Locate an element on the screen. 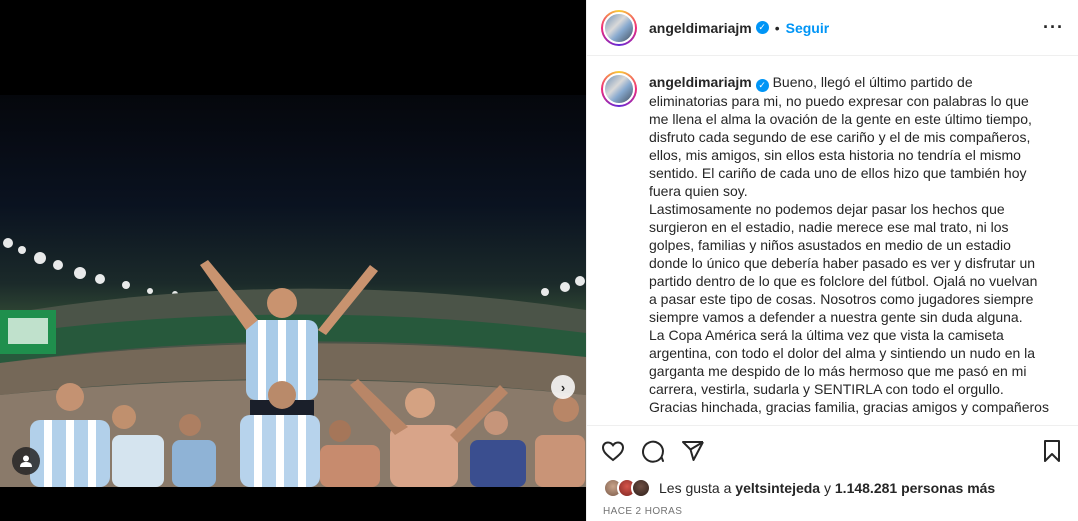 This screenshot has width=1078, height=521. caption-author-username: angeldimariajm is located at coordinates (700, 82).